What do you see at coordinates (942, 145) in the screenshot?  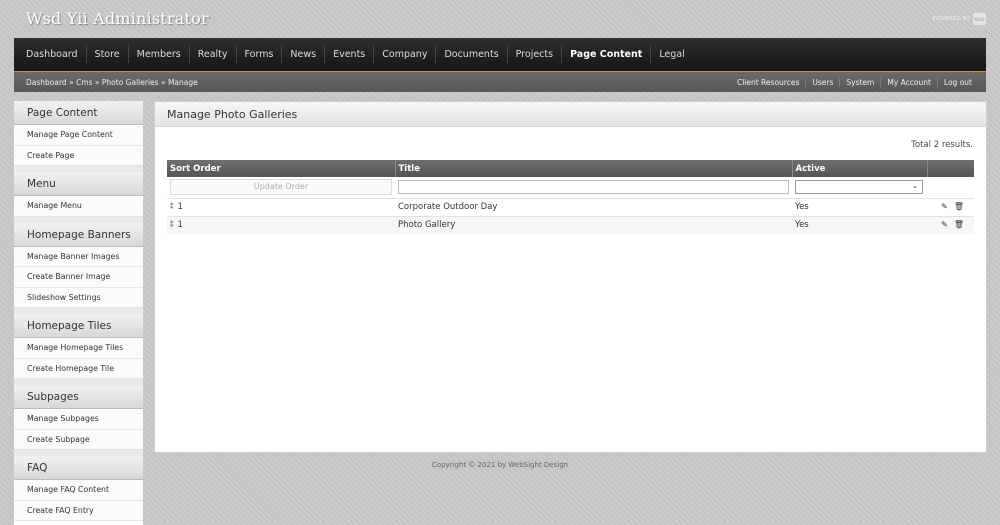 I see `results-summary: Total 2 results.` at bounding box center [942, 145].